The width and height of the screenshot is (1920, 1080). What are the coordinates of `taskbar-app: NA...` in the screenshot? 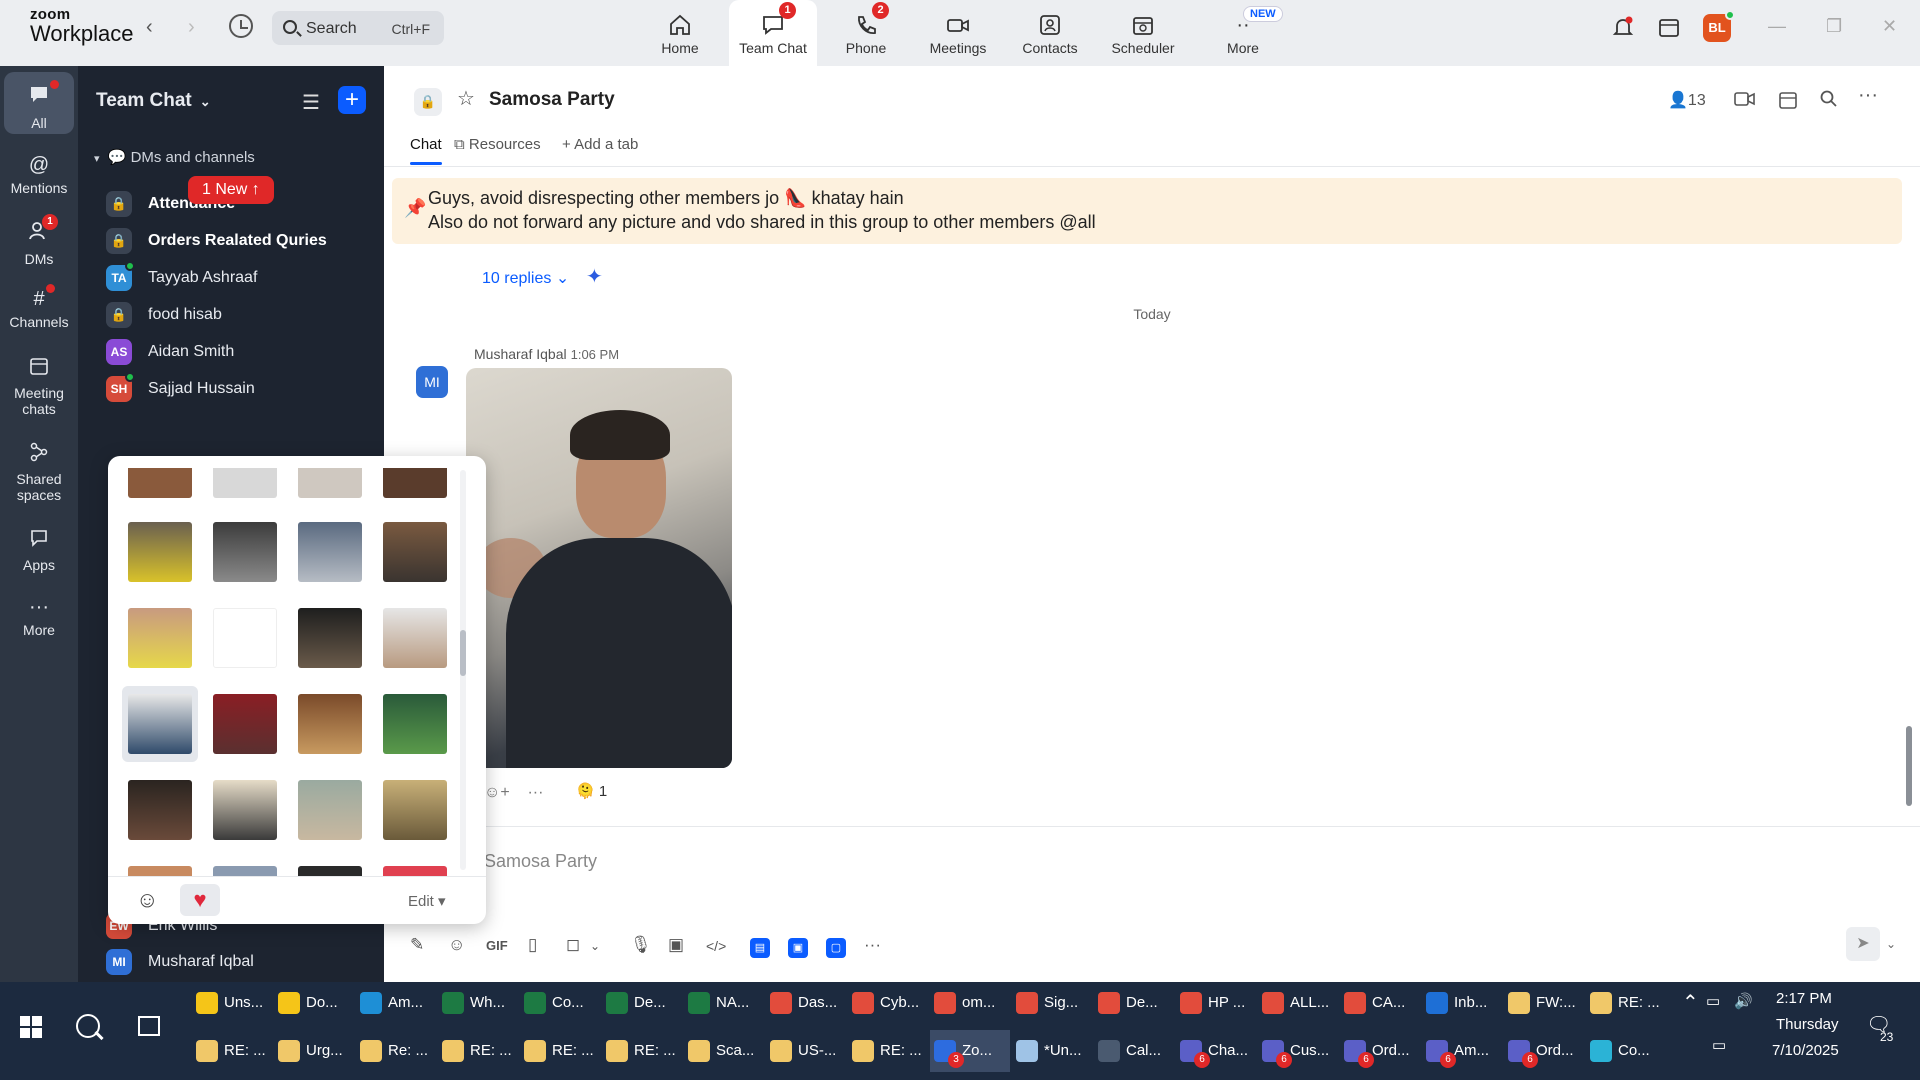 It's located at (724, 1003).